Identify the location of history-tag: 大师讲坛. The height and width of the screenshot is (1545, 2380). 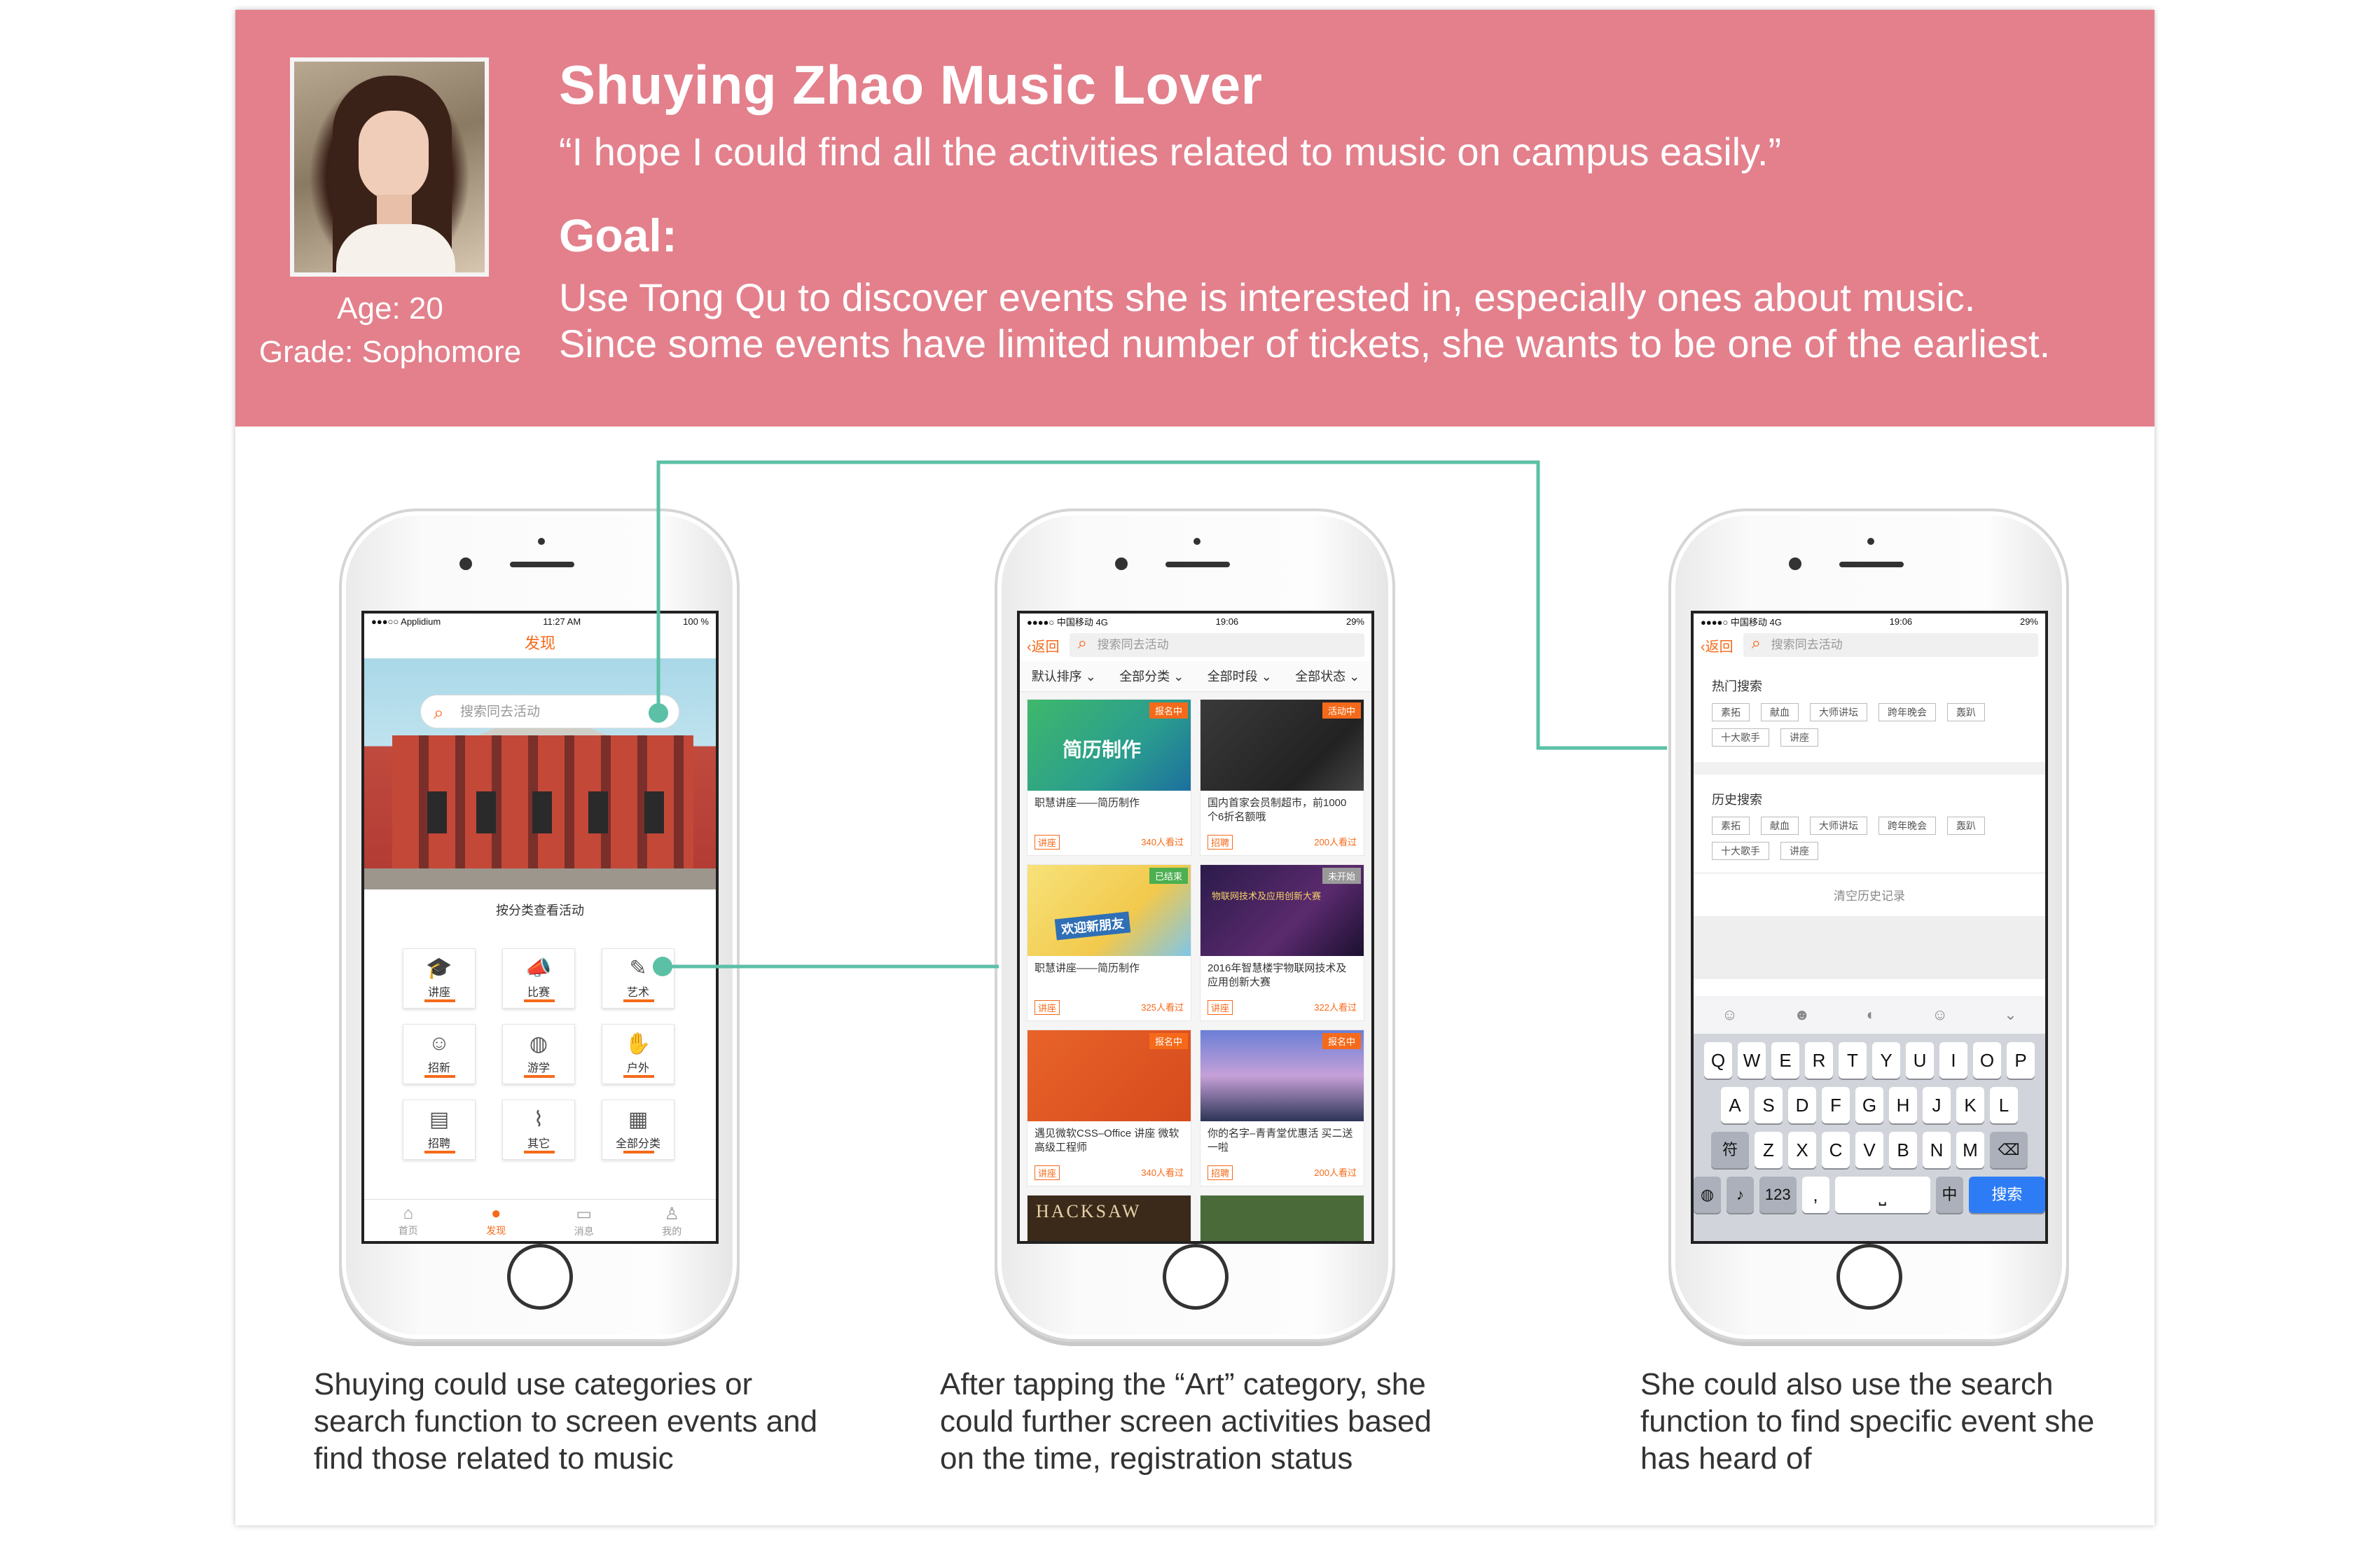
(1838, 826).